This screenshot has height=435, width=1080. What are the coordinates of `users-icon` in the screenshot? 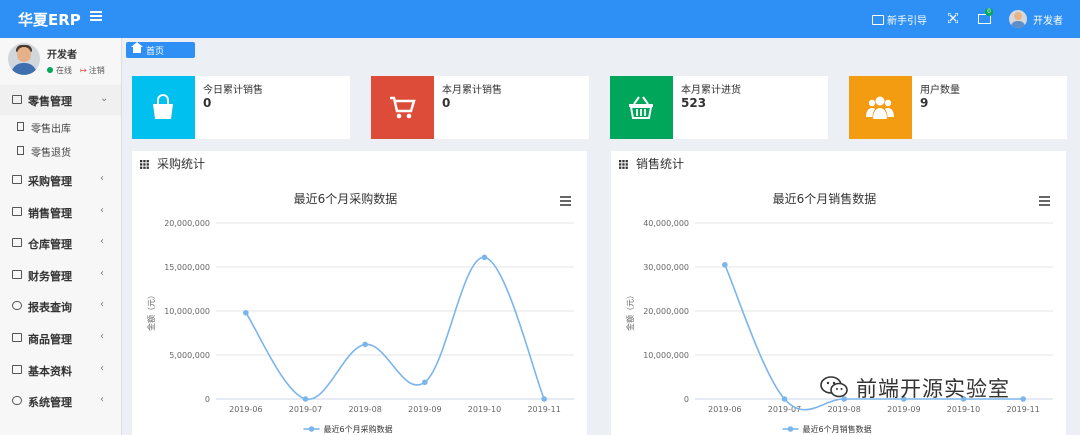 It's located at (880, 107).